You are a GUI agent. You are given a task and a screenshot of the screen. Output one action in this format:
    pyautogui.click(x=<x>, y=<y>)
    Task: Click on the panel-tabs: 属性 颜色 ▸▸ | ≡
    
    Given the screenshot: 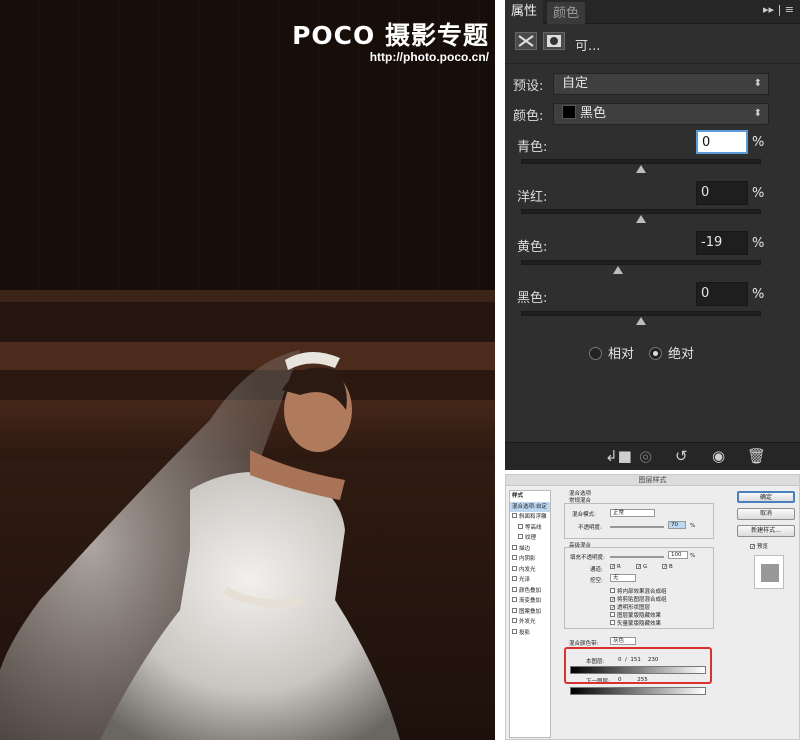 What is the action you would take?
    pyautogui.click(x=652, y=12)
    